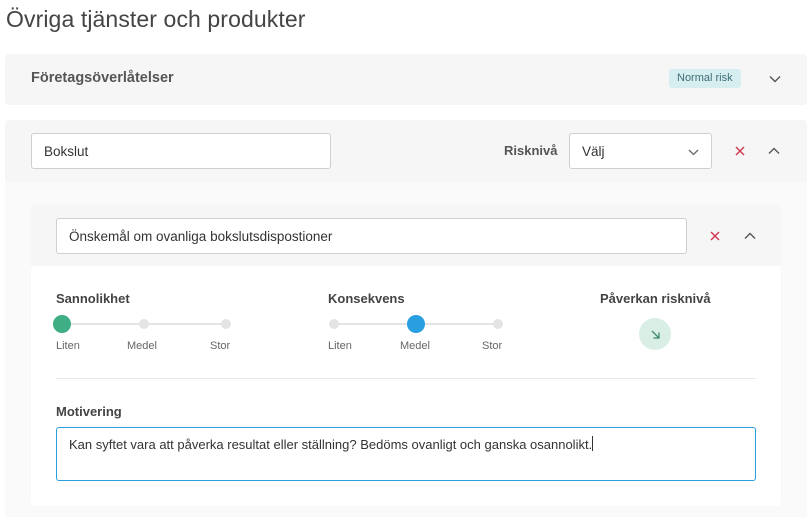  I want to click on consequence-option-liten, so click(334, 324).